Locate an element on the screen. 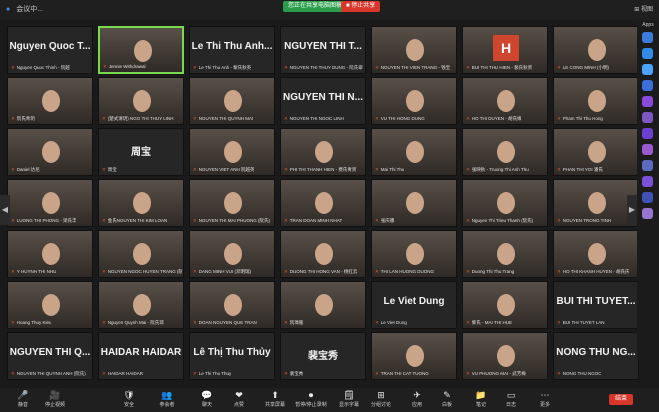 This screenshot has width=659, height=412. toolbar-button: 💬 聊天 is located at coordinates (207, 400).